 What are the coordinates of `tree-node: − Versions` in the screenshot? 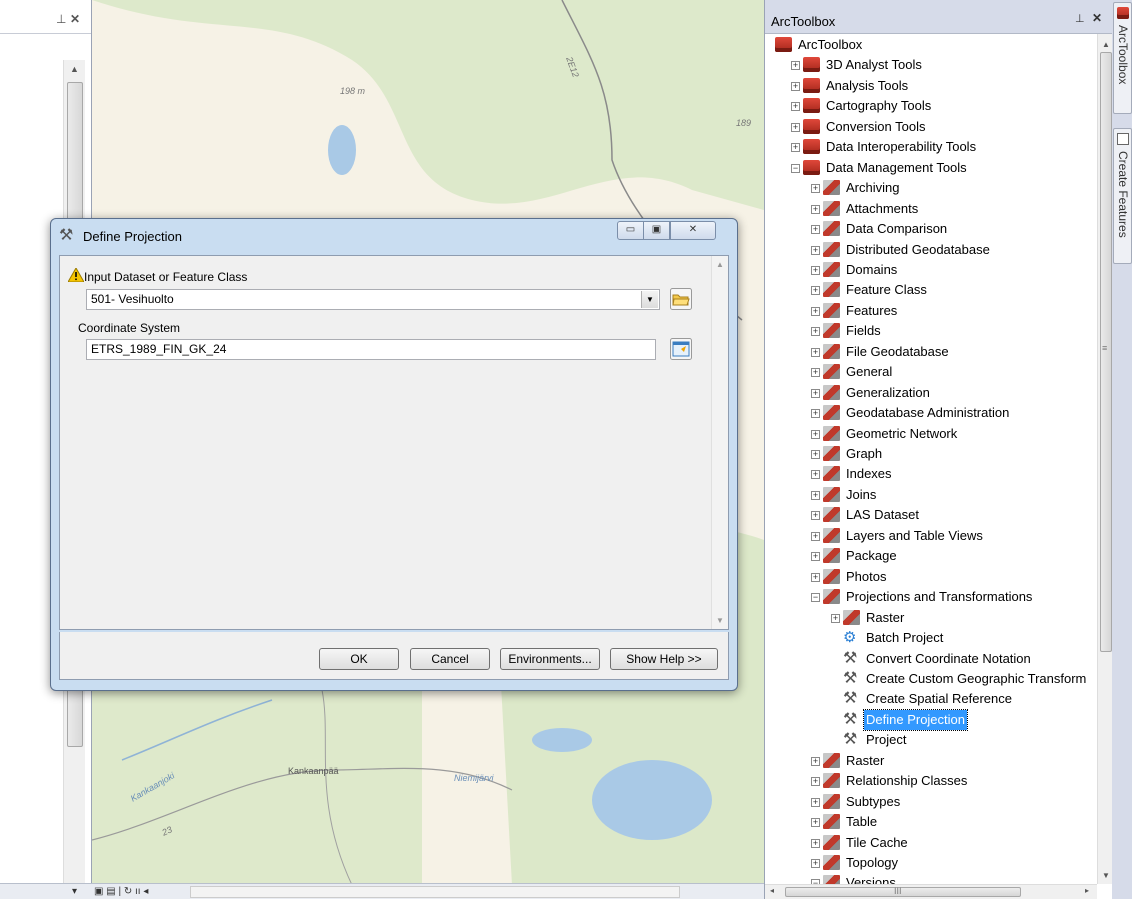 It's located at (931, 878).